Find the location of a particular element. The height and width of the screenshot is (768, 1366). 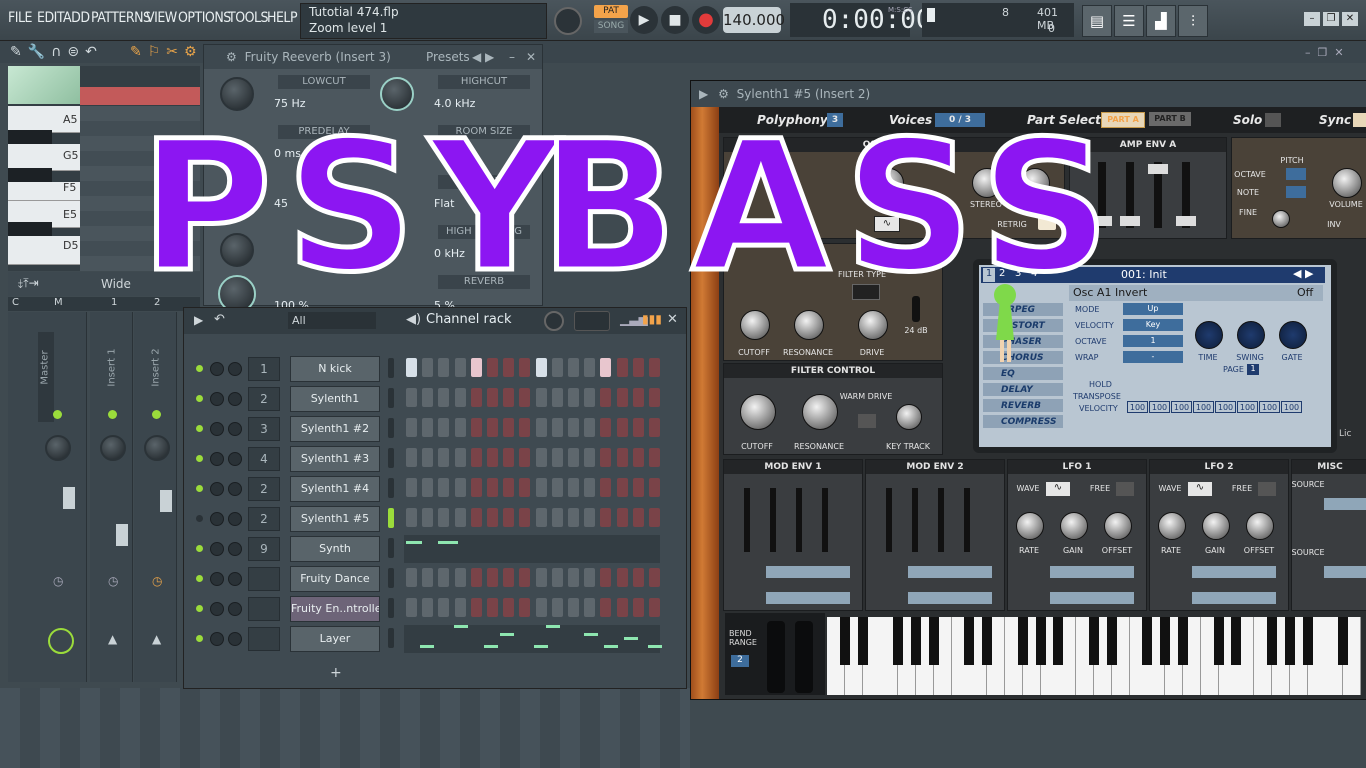

menu-tools: TOOLS is located at coordinates (248, 18).